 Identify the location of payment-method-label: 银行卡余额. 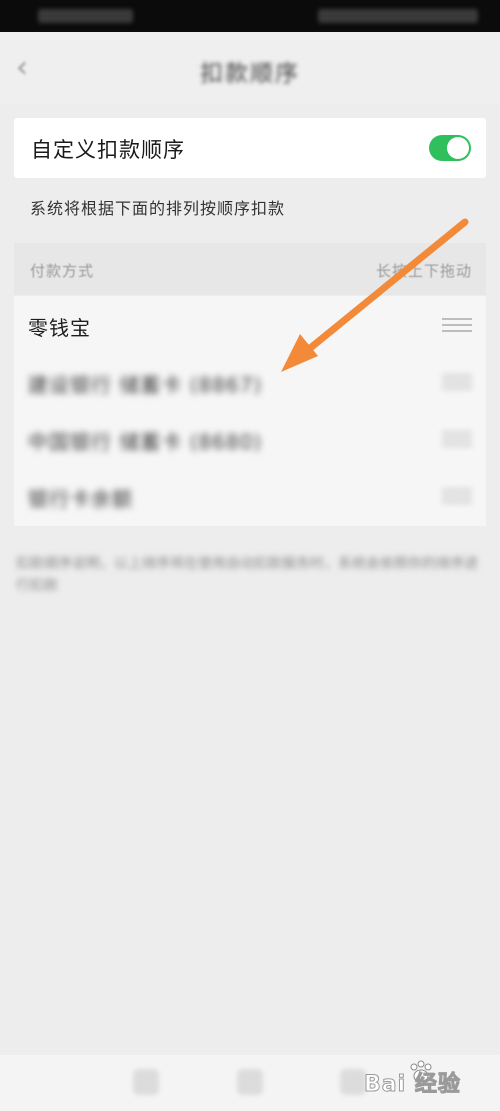
(80, 499).